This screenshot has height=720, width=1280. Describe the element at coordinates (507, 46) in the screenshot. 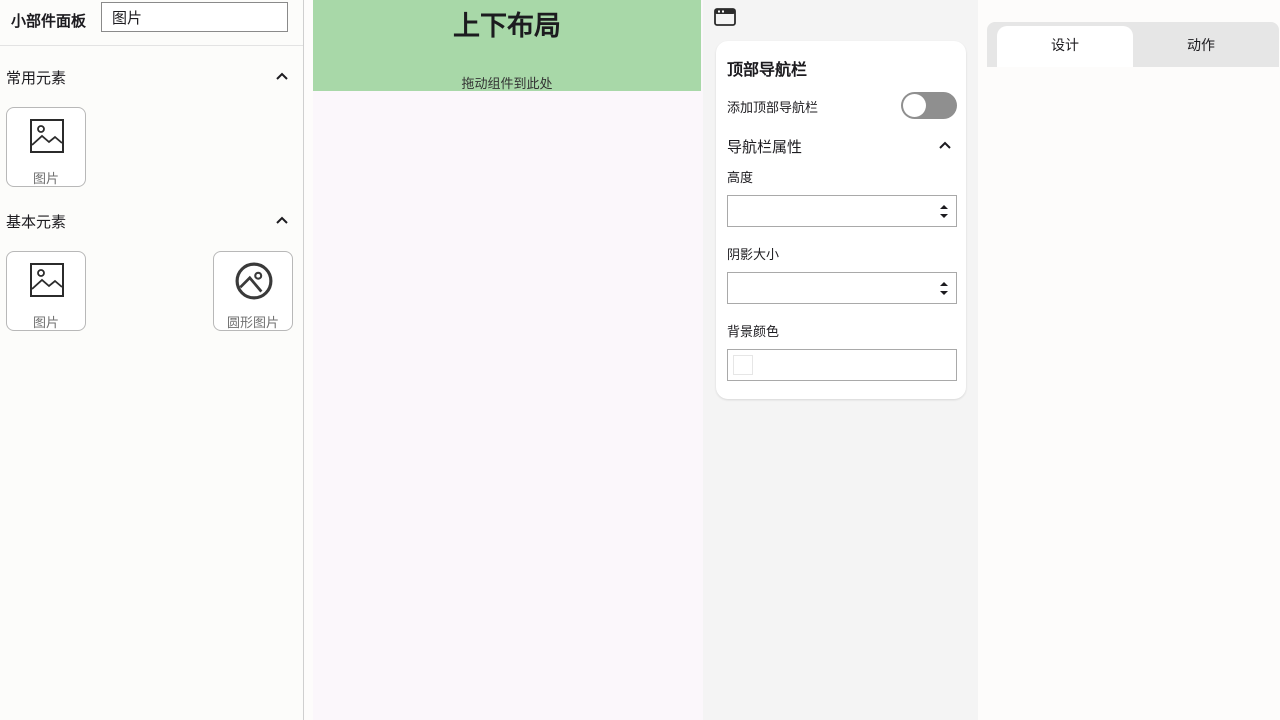

I see `canvas-top-region: 上下布局 拖动组件到此处` at that location.